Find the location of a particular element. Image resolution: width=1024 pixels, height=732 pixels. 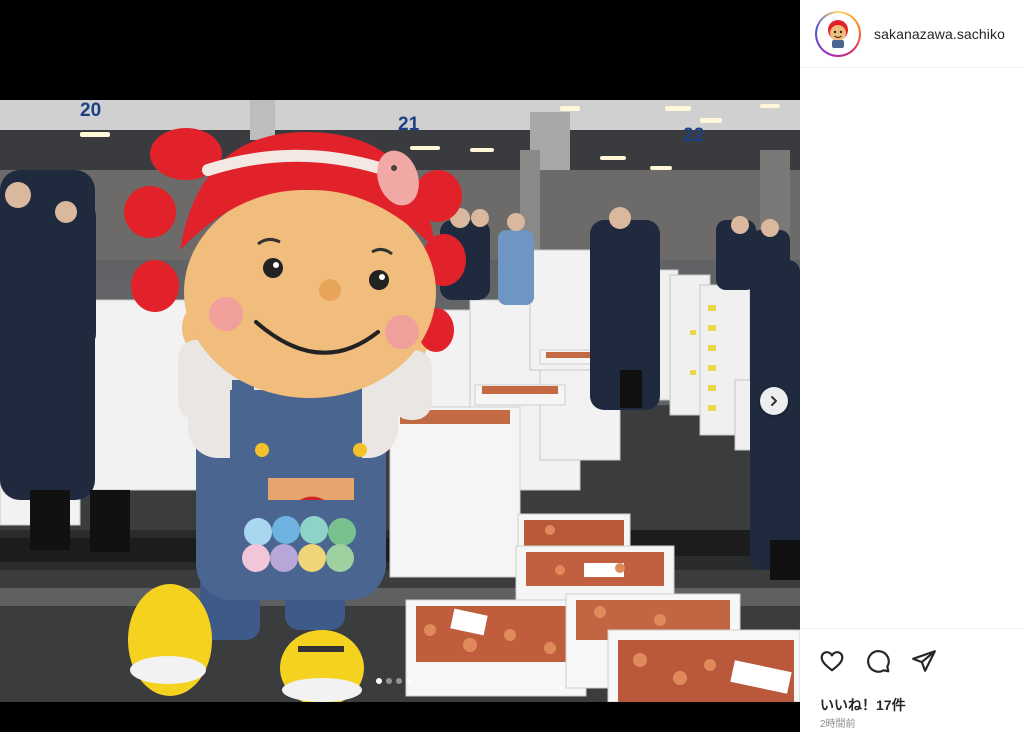

comment-icon is located at coordinates (878, 661).